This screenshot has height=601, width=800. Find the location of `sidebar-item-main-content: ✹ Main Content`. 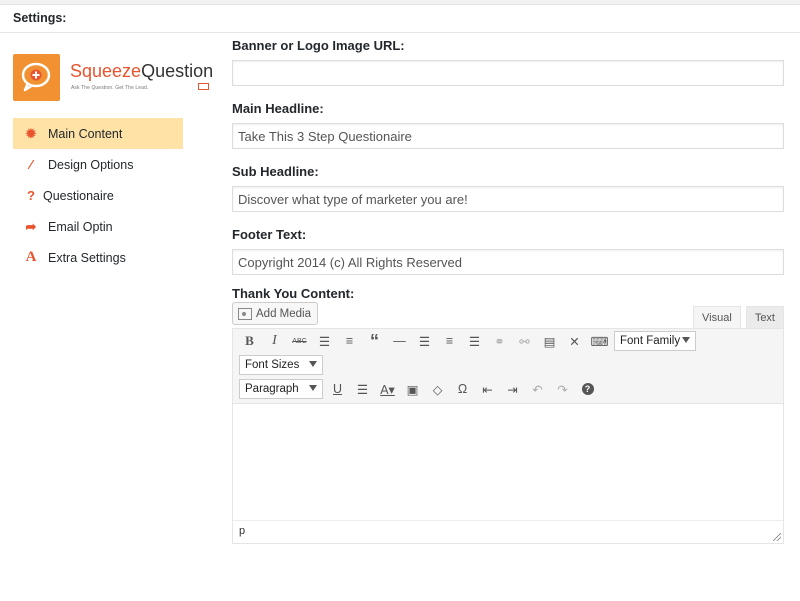

sidebar-item-main-content: ✹ Main Content is located at coordinates (98, 133).